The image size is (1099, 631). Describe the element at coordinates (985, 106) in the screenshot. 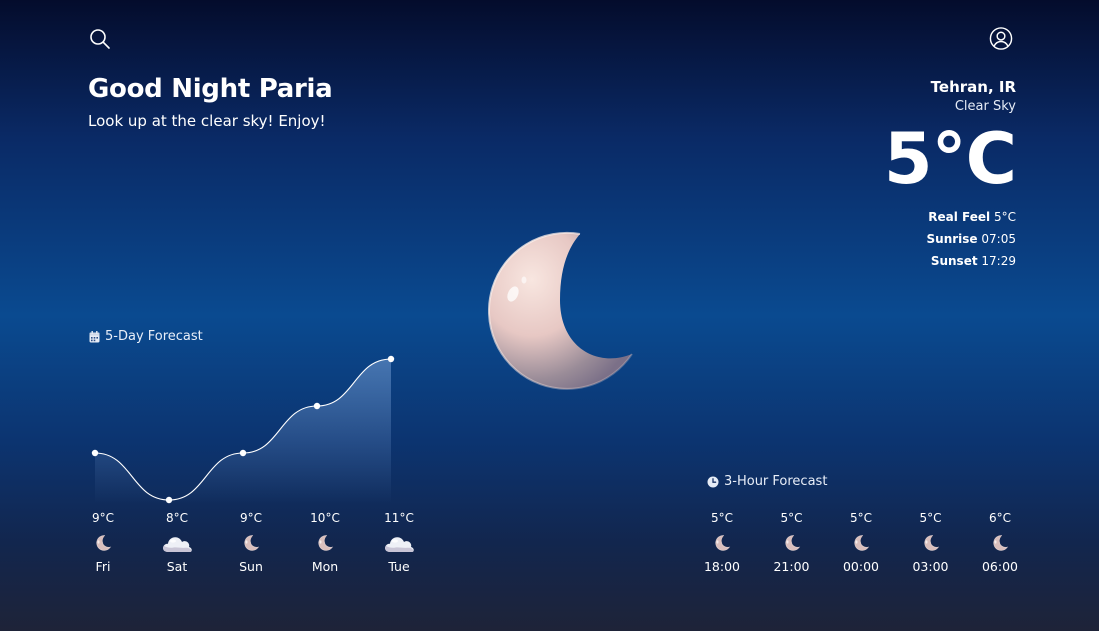

I see `condition-text: Clear Sky` at that location.